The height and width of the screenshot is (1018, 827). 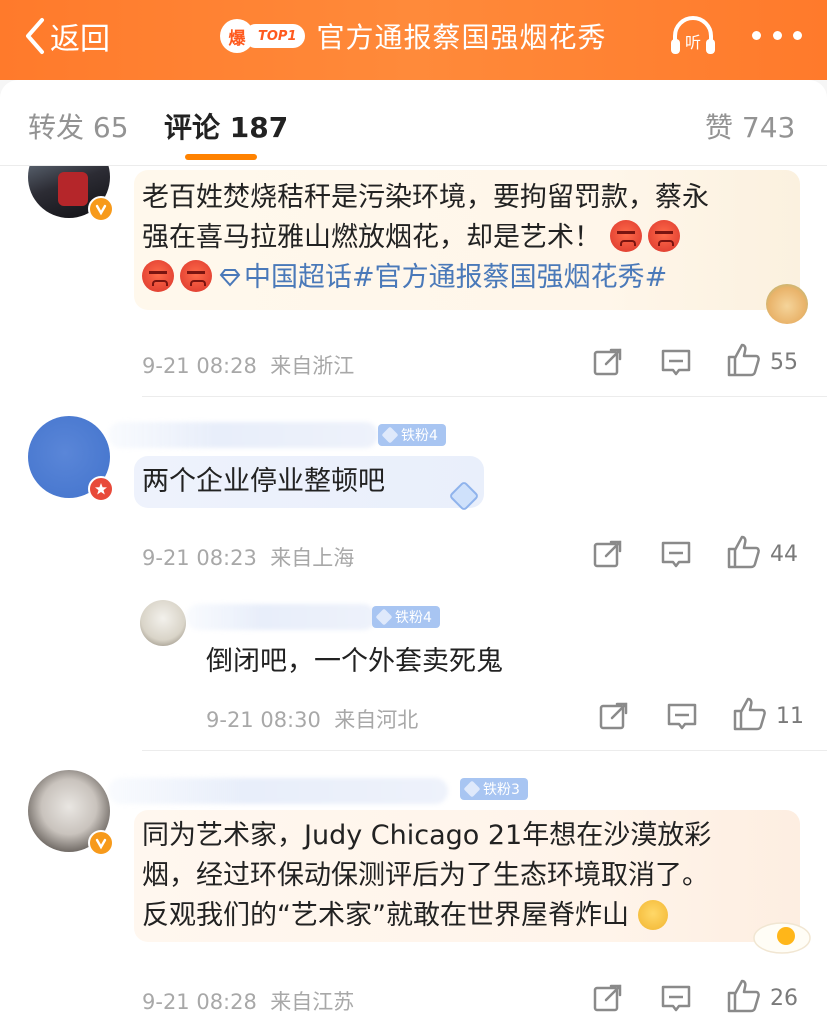 I want to click on comment-time: 9-21 08:30, so click(x=263, y=720).